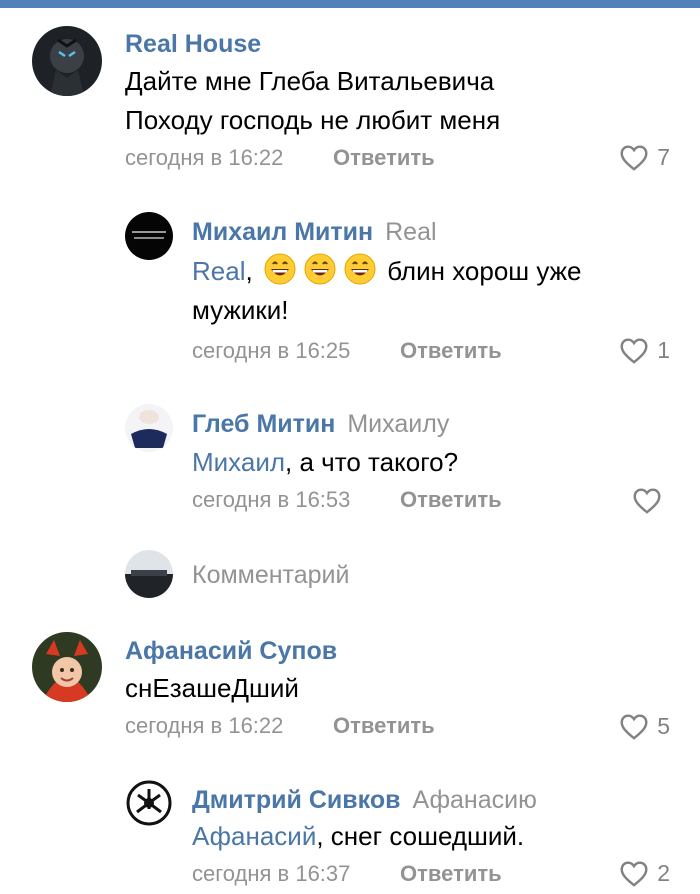  I want to click on author-name-text: Дмитрий Сивков, so click(296, 800).